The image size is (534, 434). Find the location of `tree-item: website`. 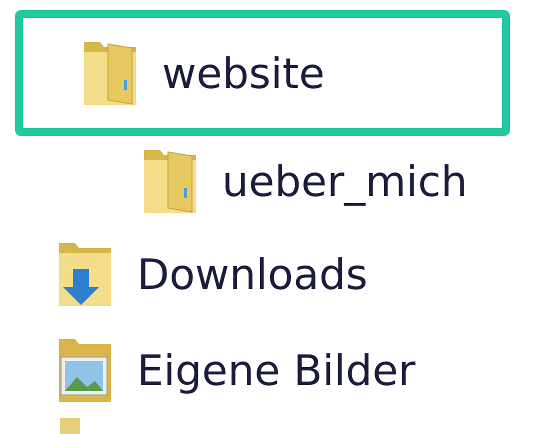

tree-item: website is located at coordinates (202, 73).